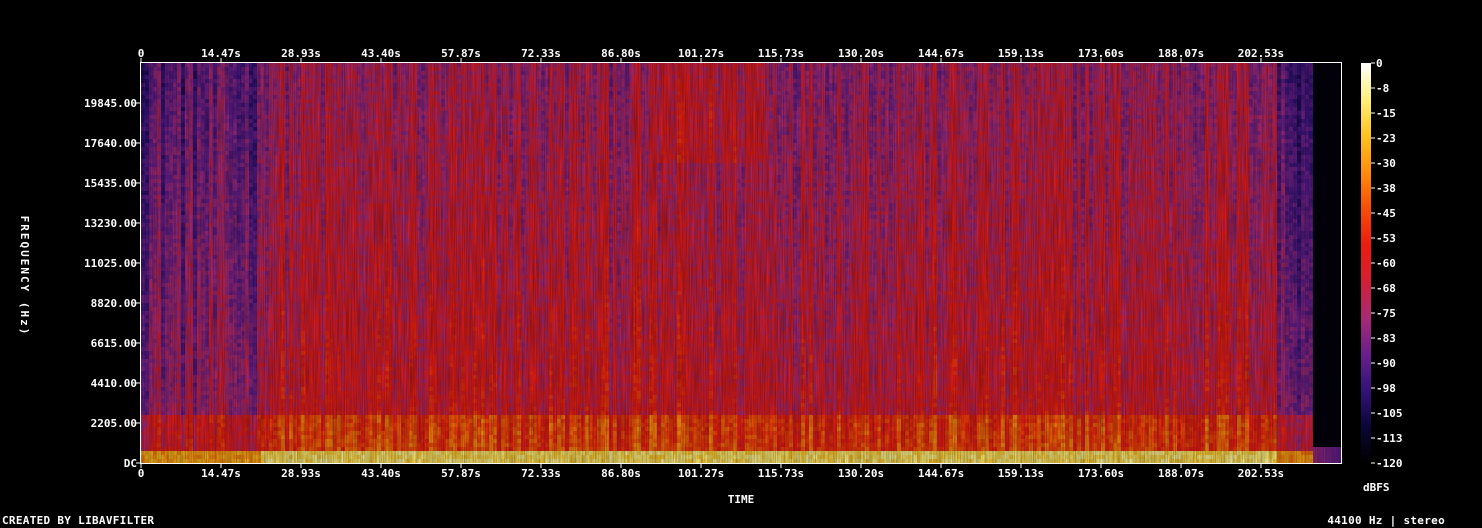  I want to click on colorbar-tick-label: -105, so click(1389, 413).